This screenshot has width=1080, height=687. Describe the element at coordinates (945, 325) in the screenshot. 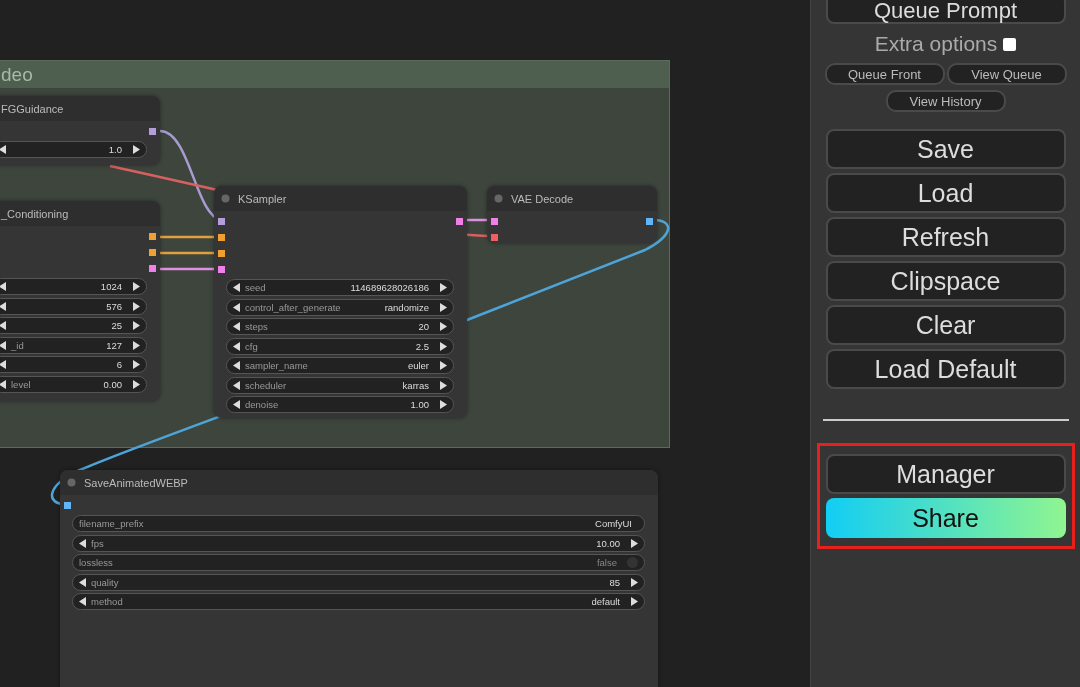

I see `menu-button: Clear` at that location.